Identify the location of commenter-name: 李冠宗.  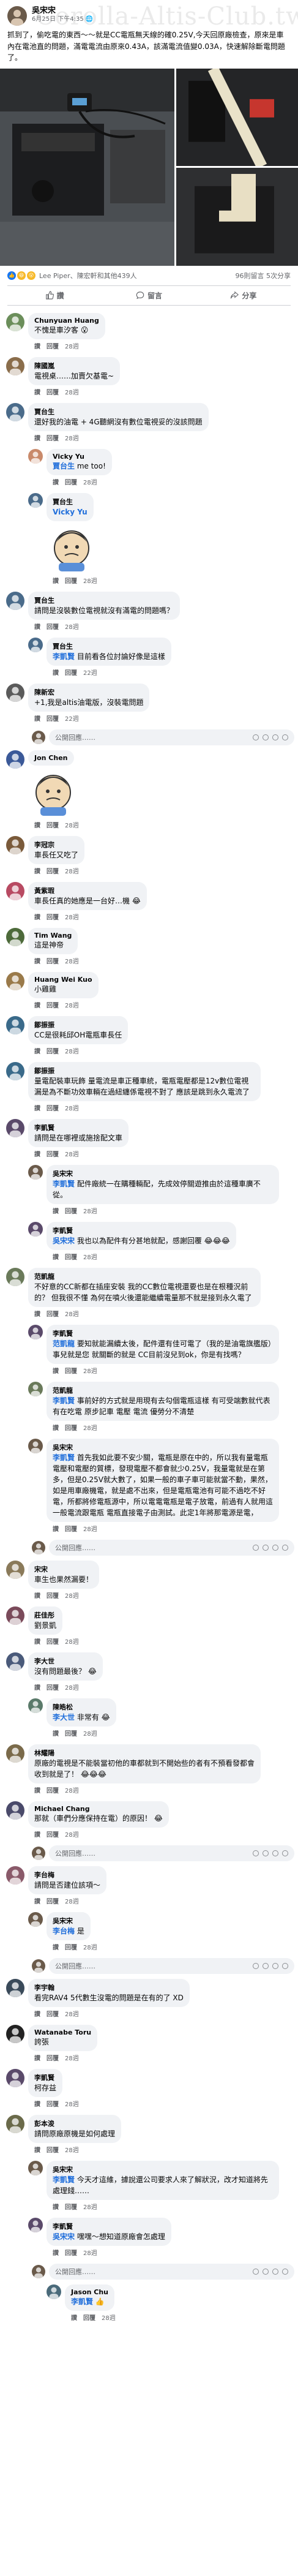
(56, 844).